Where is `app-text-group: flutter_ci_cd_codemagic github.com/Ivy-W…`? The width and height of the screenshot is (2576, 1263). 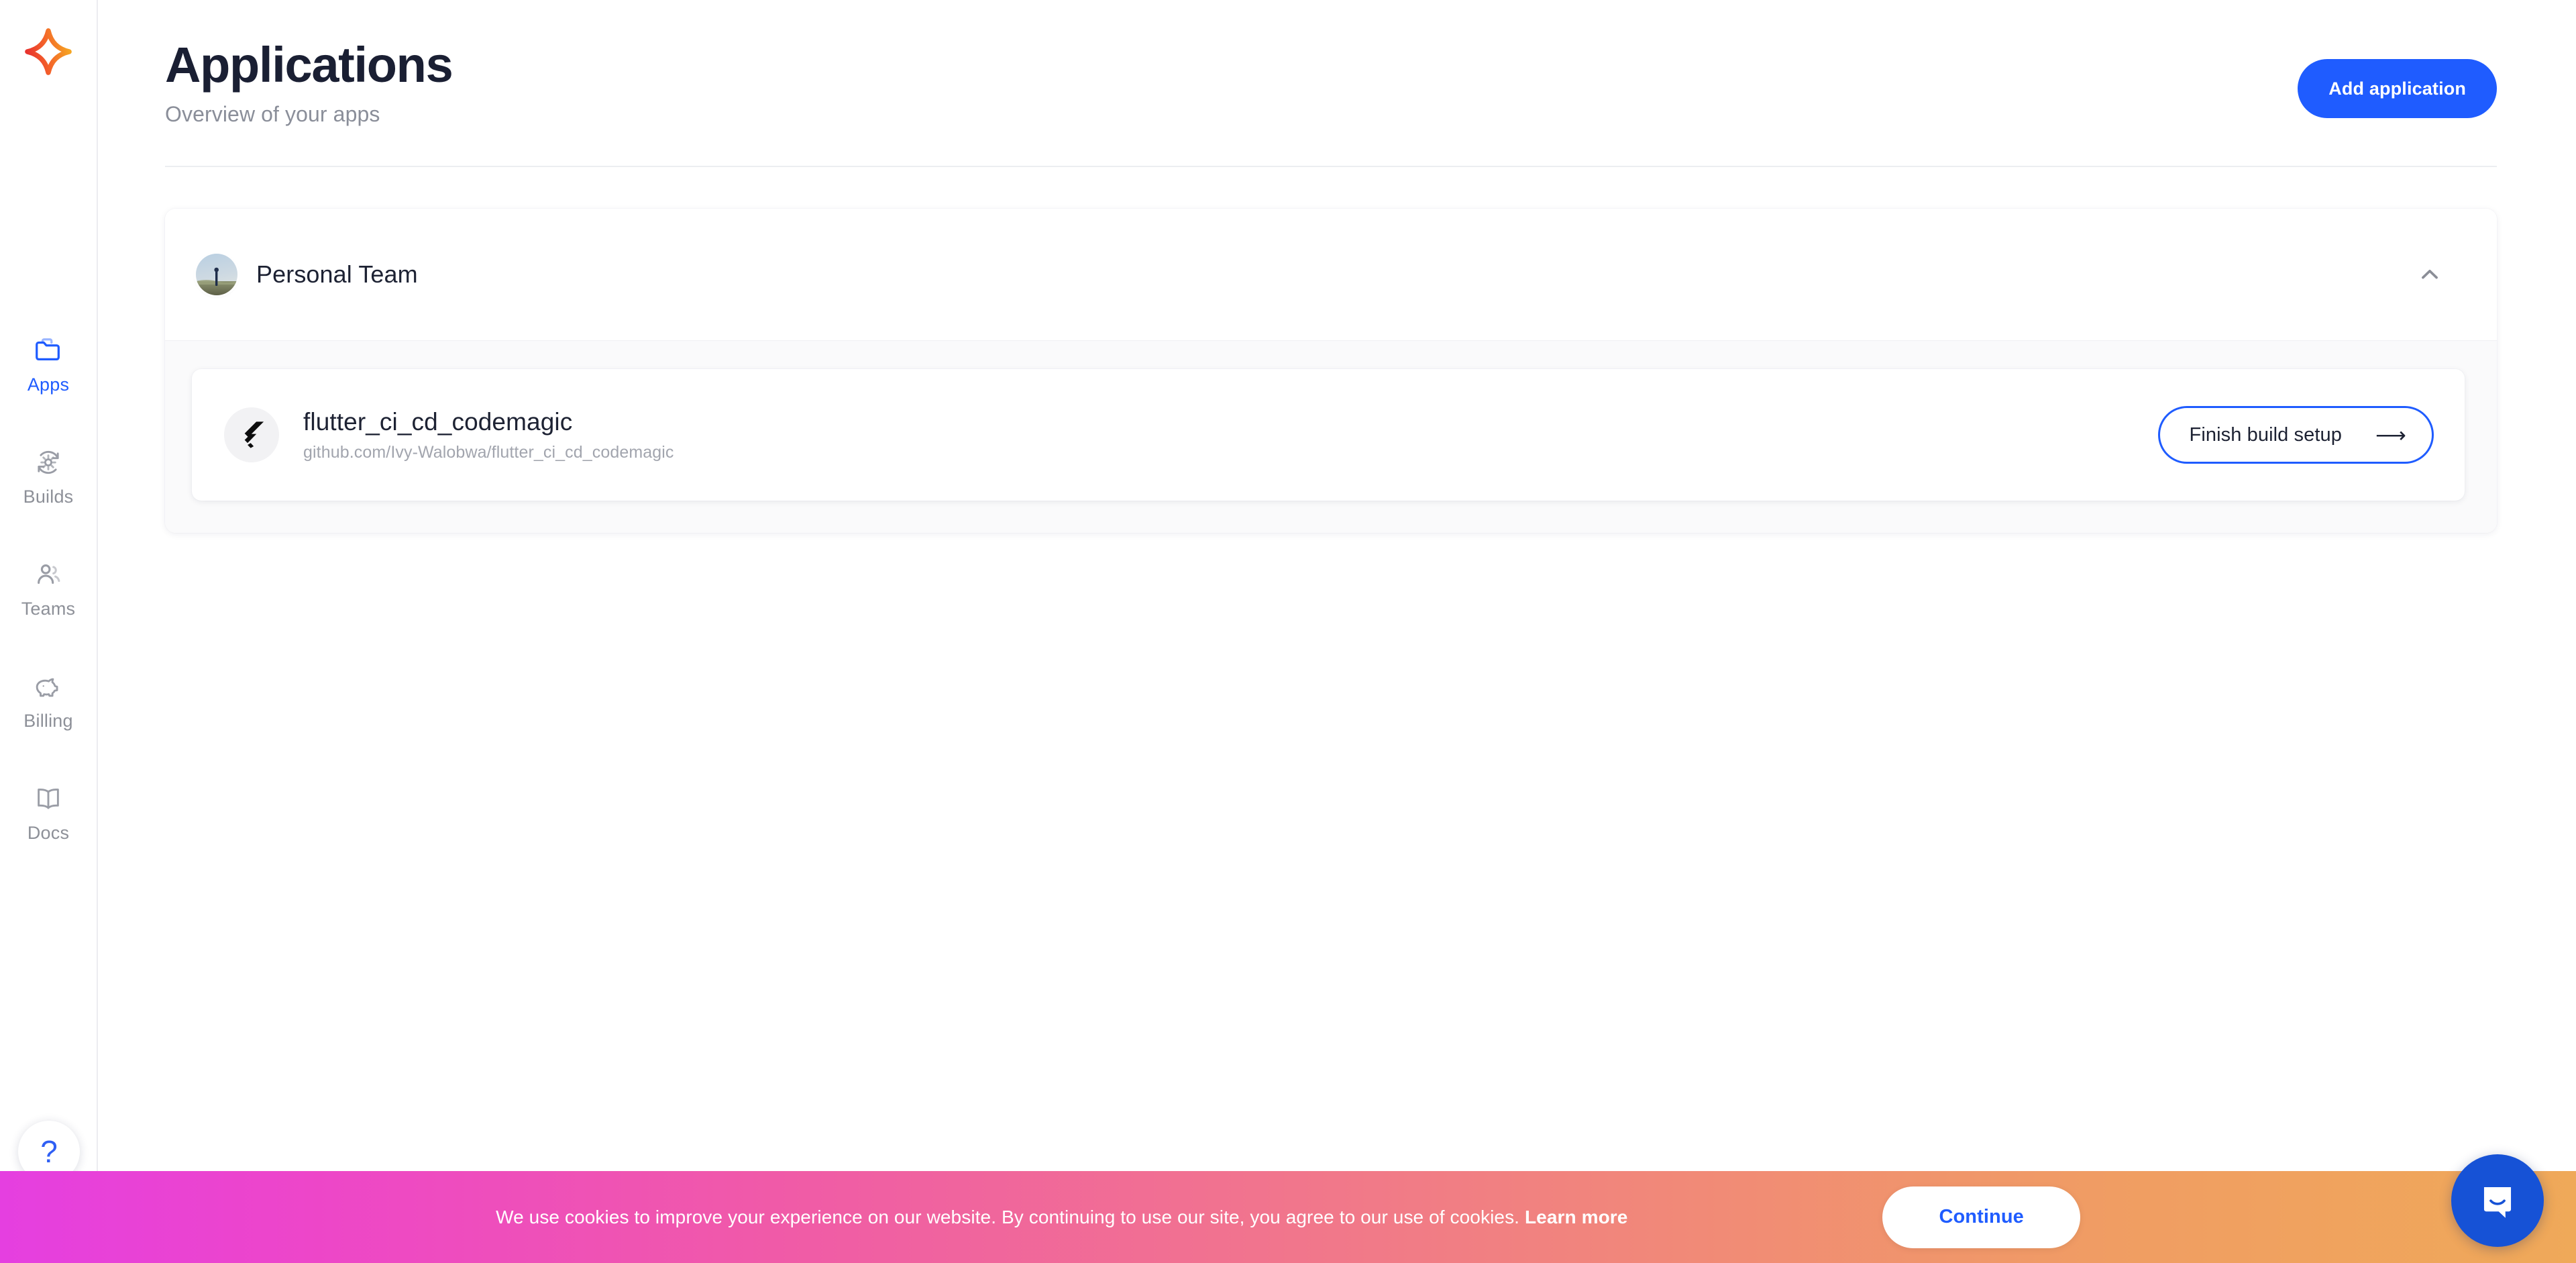
app-text-group: flutter_ci_cd_codemagic github.com/Ivy-W… is located at coordinates (488, 435).